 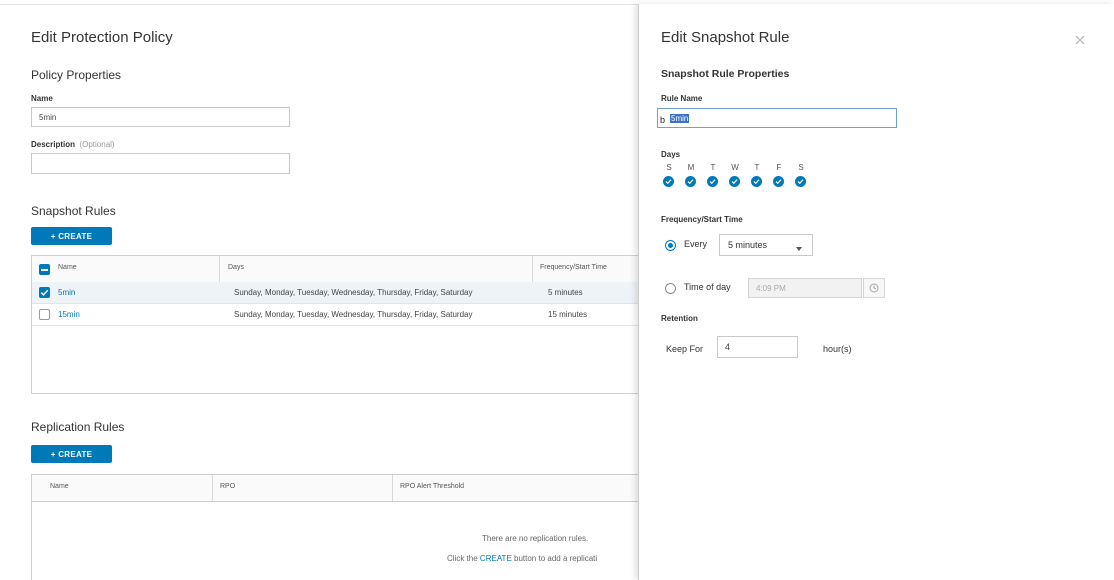 I want to click on day-checkbox-wednesday, so click(x=734, y=181).